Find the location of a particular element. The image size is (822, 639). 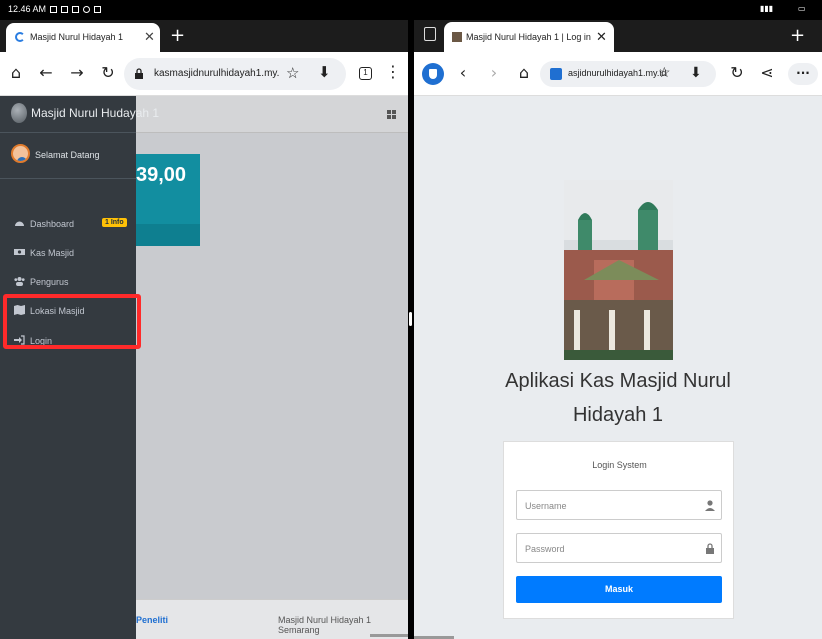

back-icon: ← is located at coordinates (46, 73).